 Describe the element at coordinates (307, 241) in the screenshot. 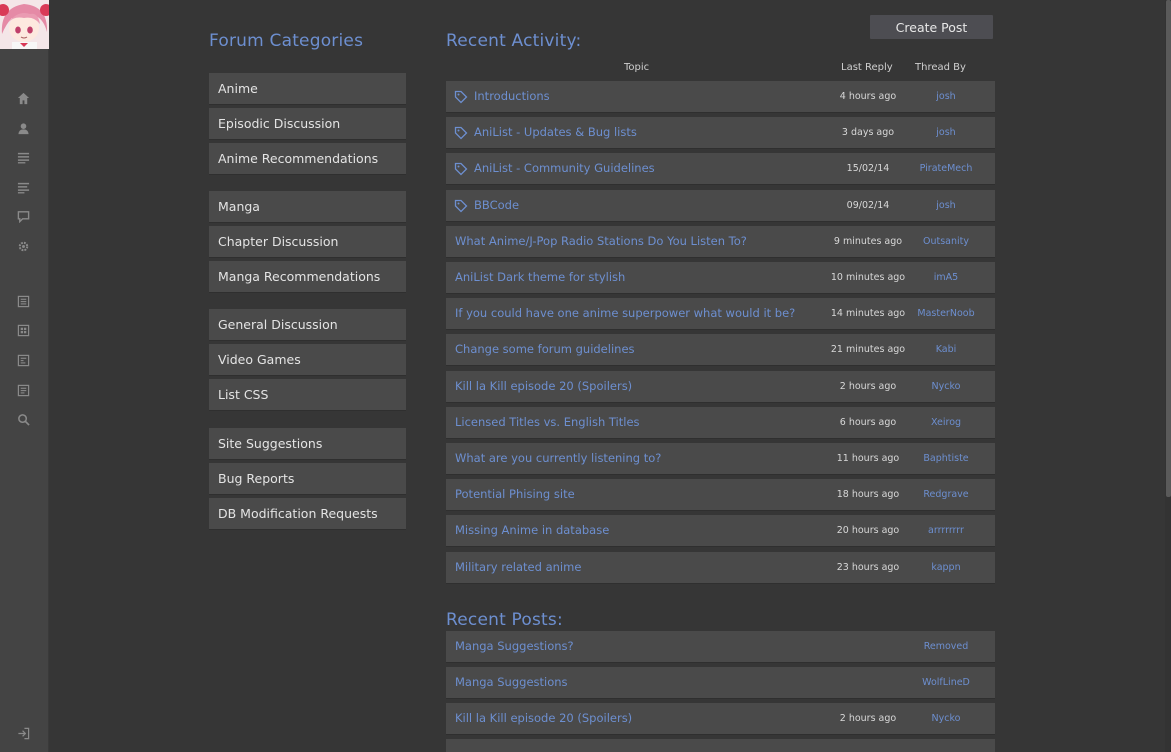

I see `category-chapter-discussion: Chapter Discussion` at that location.